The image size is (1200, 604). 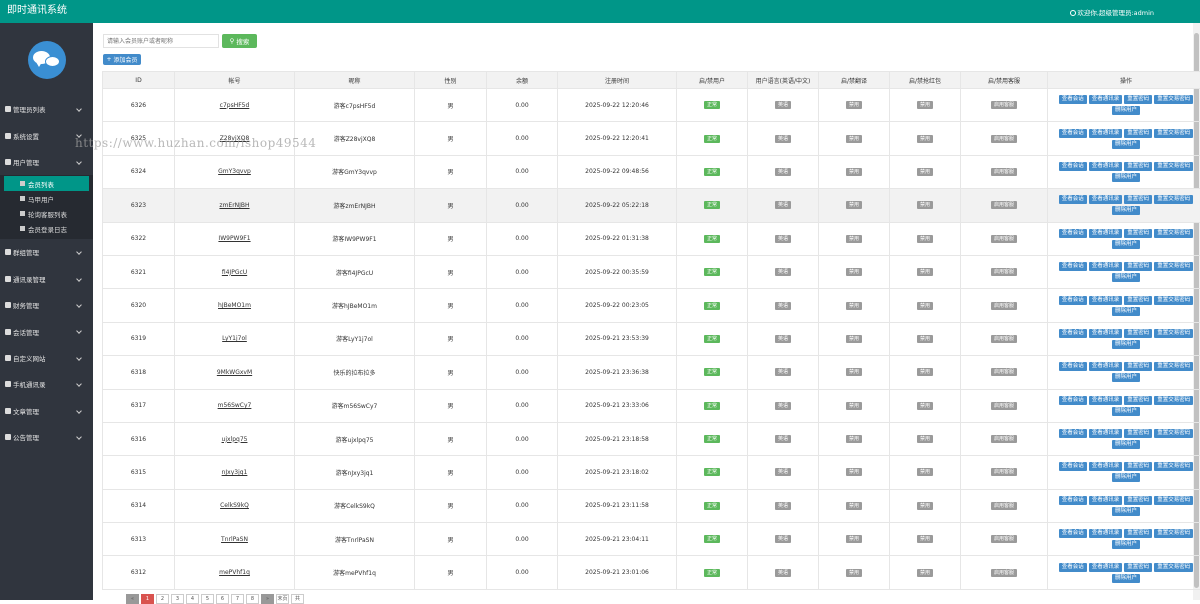 What do you see at coordinates (46, 252) in the screenshot?
I see `sidebar-item: 群组管理` at bounding box center [46, 252].